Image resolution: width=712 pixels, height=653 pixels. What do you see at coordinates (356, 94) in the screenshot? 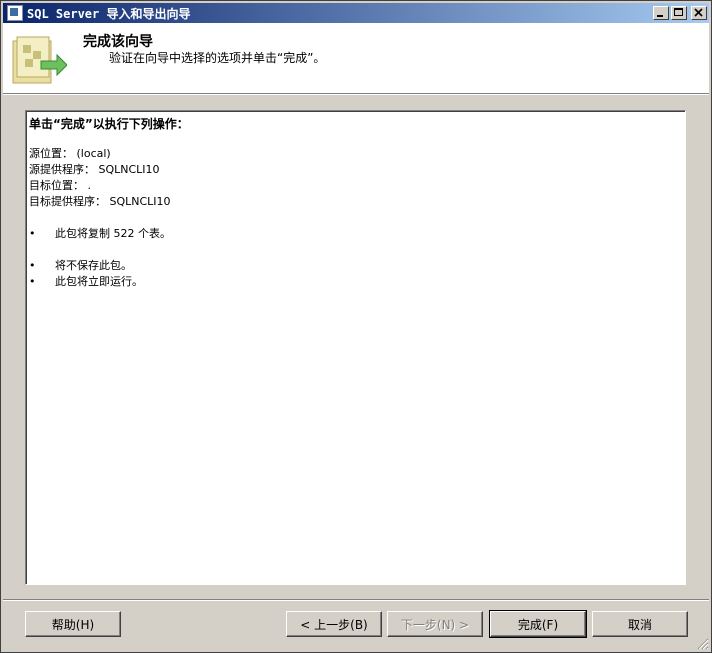
I see `header-divider` at bounding box center [356, 94].